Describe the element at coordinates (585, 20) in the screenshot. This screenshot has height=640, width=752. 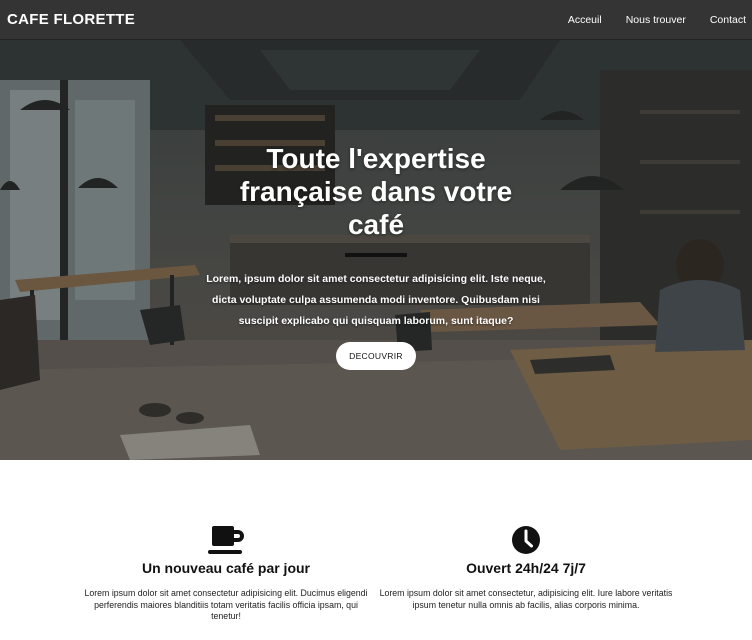
I see `nav-link-accueil: Acceuil` at that location.